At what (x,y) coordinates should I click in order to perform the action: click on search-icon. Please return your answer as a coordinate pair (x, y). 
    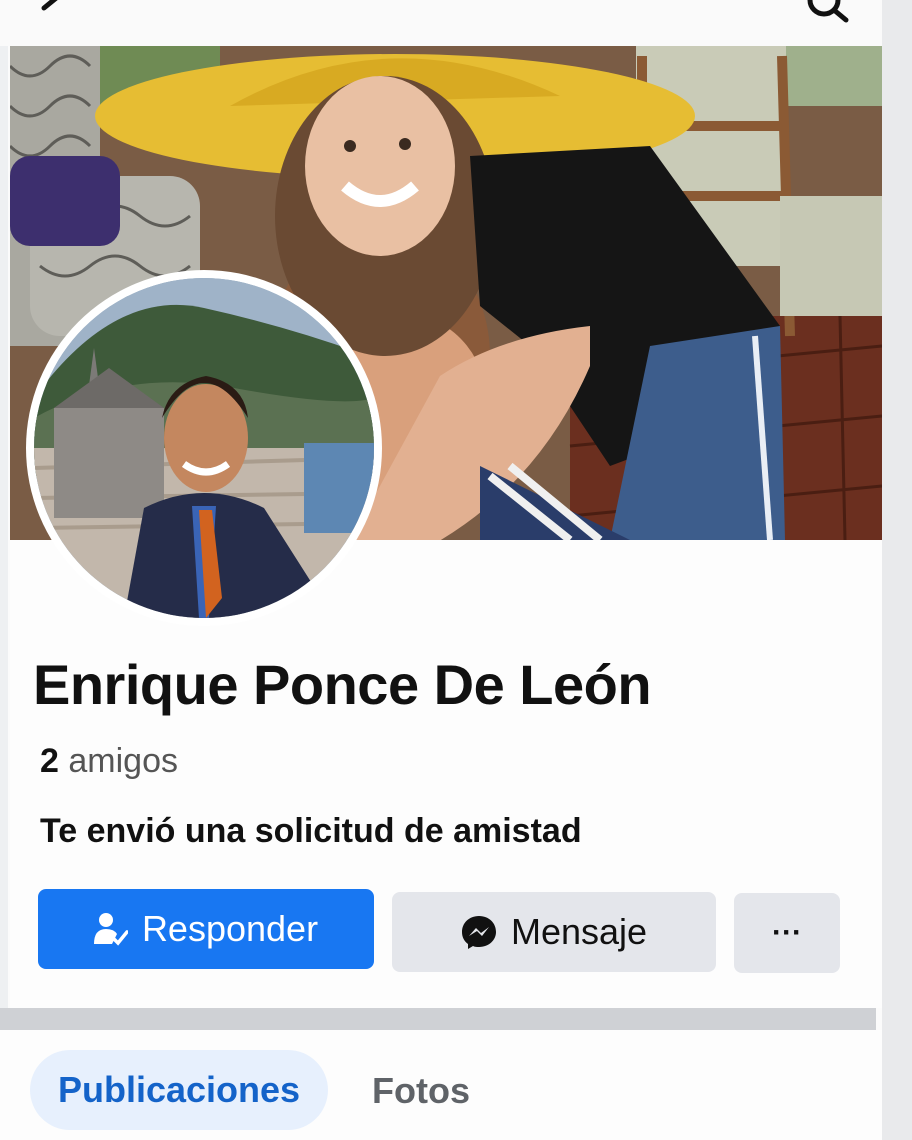
    Looking at the image, I should click on (826, 13).